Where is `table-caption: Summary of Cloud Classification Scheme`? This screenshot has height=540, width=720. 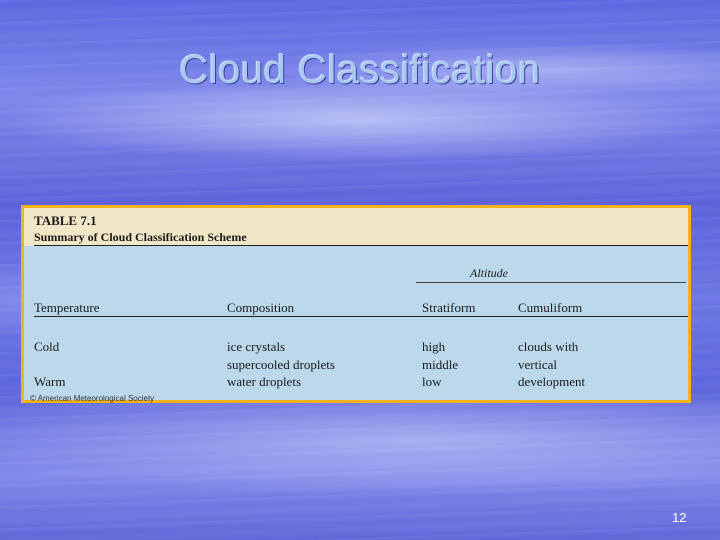 table-caption: Summary of Cloud Classification Scheme is located at coordinates (140, 237).